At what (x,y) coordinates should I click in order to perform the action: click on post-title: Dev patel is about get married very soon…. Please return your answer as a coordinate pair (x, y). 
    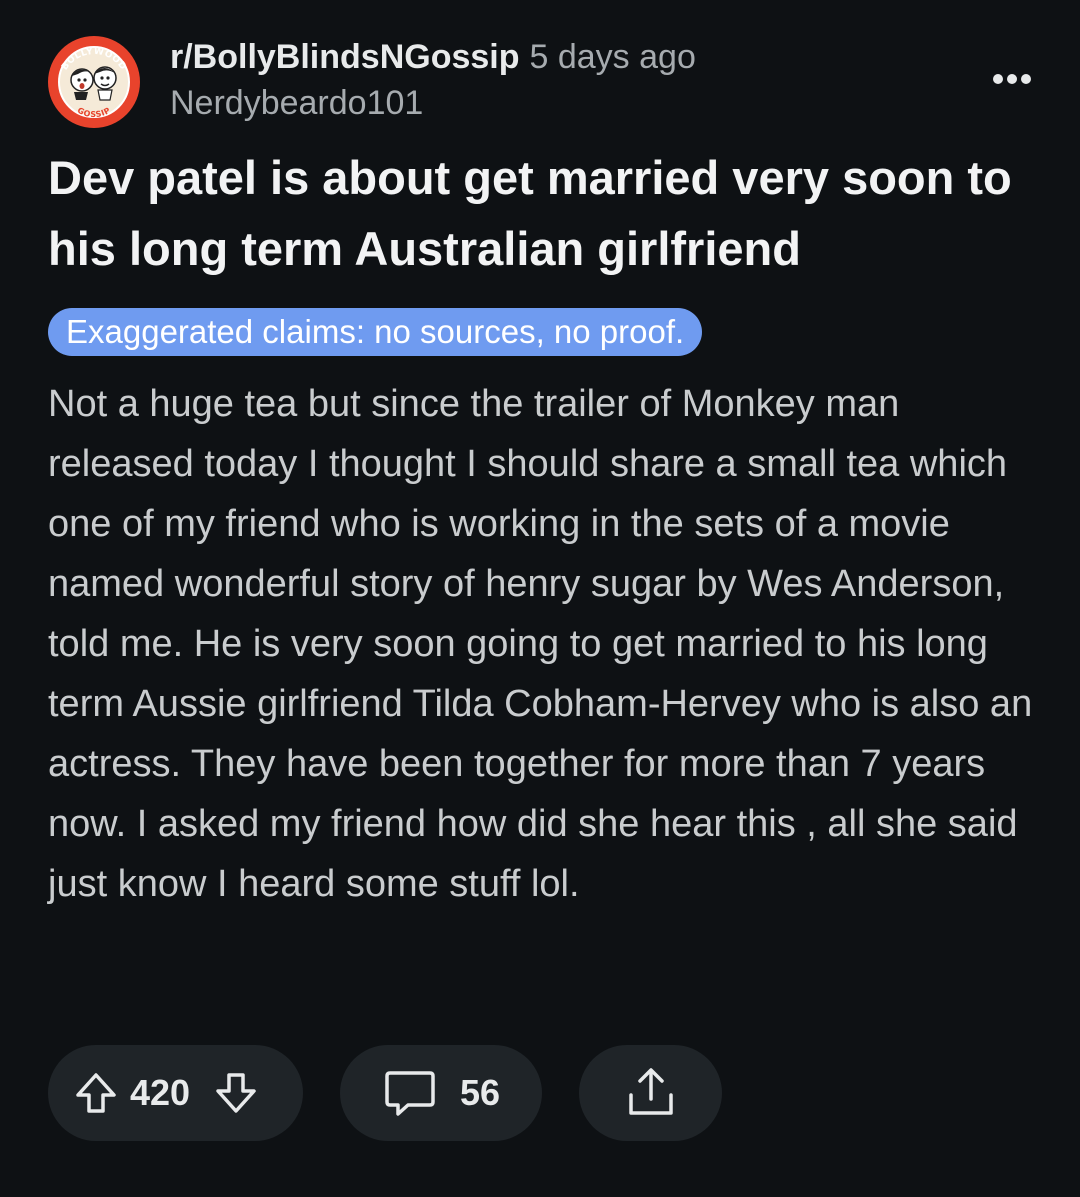
    Looking at the image, I should click on (548, 213).